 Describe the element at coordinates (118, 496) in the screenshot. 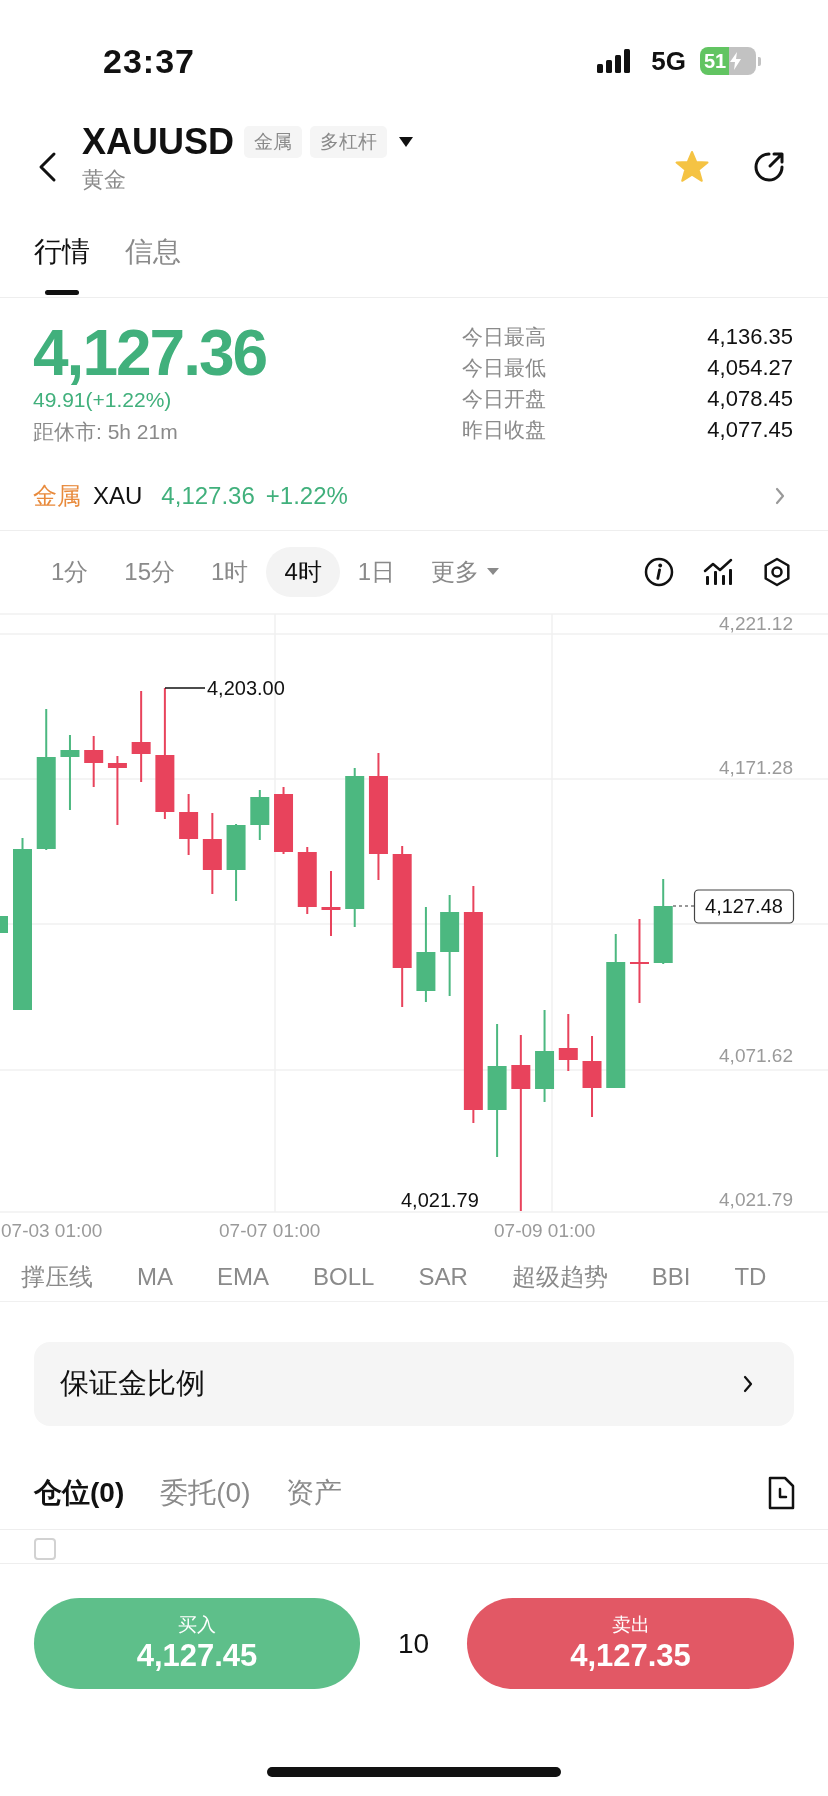

I see `underlying-symbol: XAU` at that location.